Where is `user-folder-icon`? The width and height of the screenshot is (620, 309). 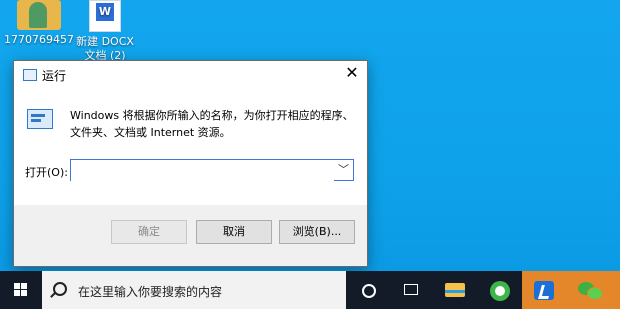
user-folder-icon is located at coordinates (39, 15).